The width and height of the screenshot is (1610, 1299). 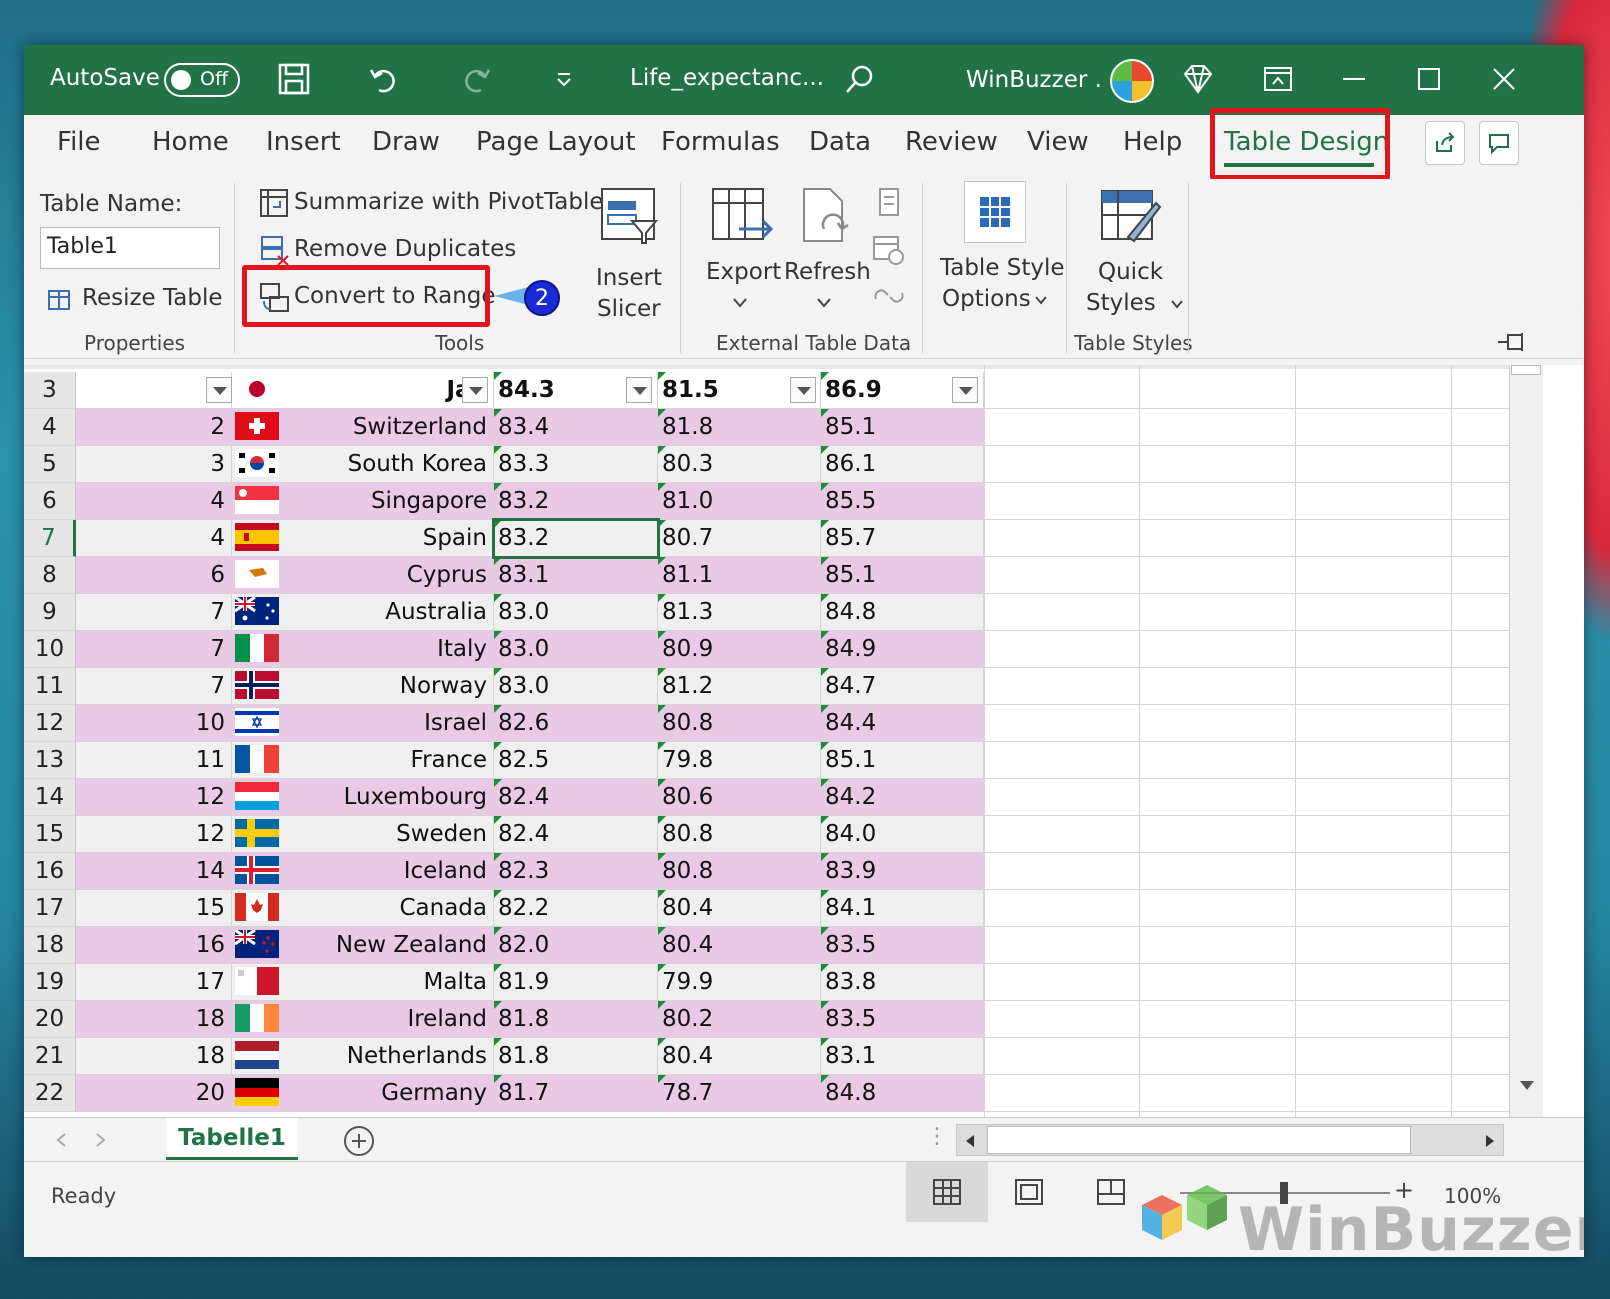 What do you see at coordinates (576, 982) in the screenshot?
I see `cell-c1: 81.9` at bounding box center [576, 982].